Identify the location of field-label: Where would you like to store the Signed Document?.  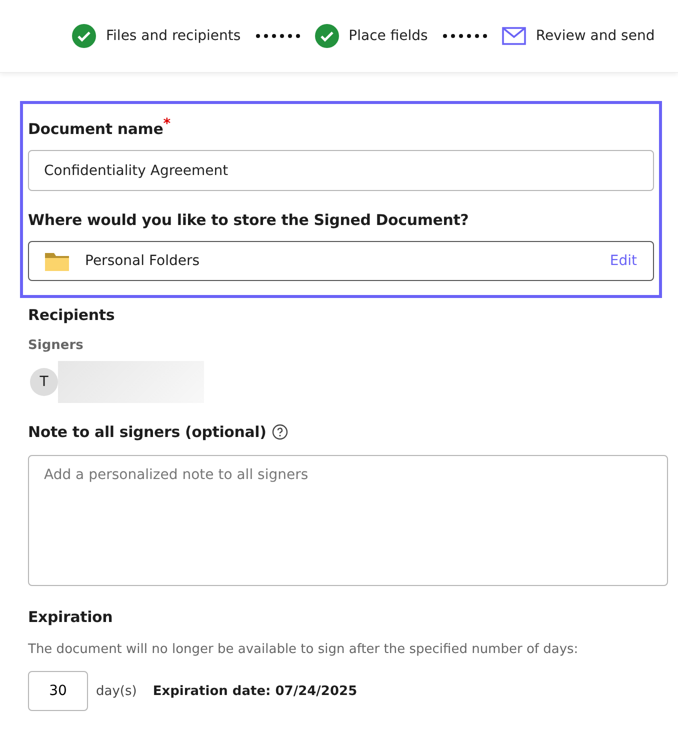
(249, 220).